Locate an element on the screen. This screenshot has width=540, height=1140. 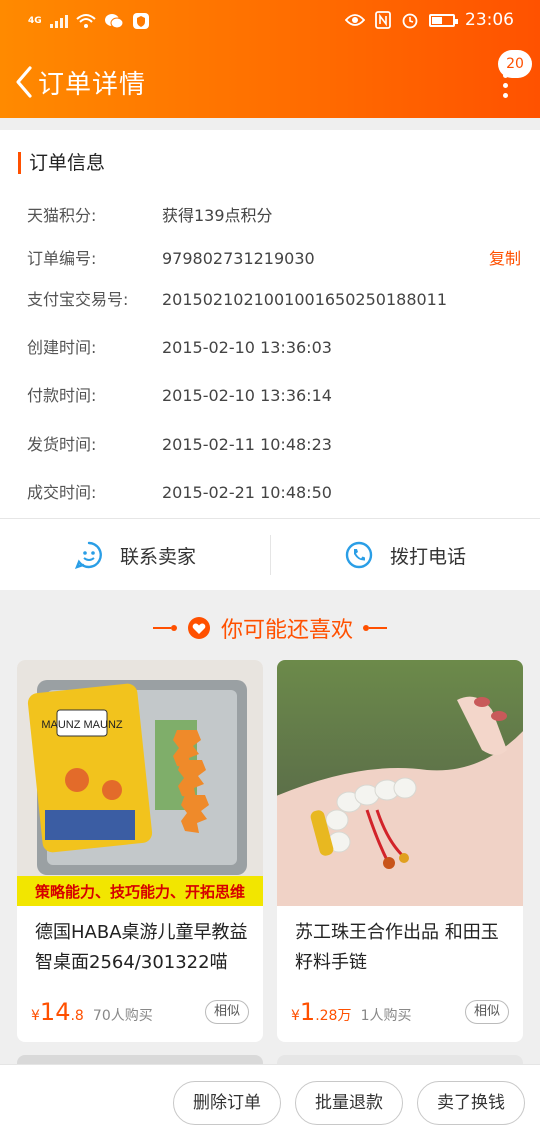
info-label: 创建时间: is located at coordinates (62, 347).